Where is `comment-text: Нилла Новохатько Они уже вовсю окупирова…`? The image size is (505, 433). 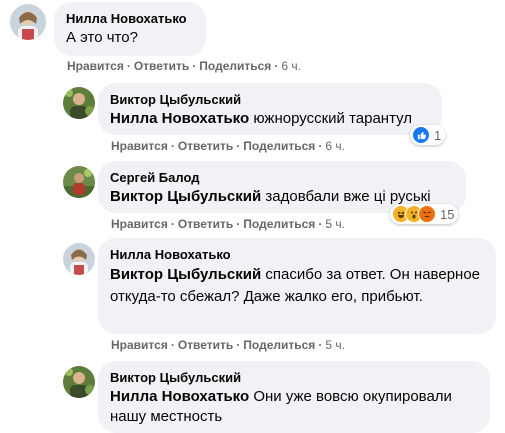 comment-text: Нилла Новохатько Они уже вовсю окупирова… is located at coordinates (281, 406).